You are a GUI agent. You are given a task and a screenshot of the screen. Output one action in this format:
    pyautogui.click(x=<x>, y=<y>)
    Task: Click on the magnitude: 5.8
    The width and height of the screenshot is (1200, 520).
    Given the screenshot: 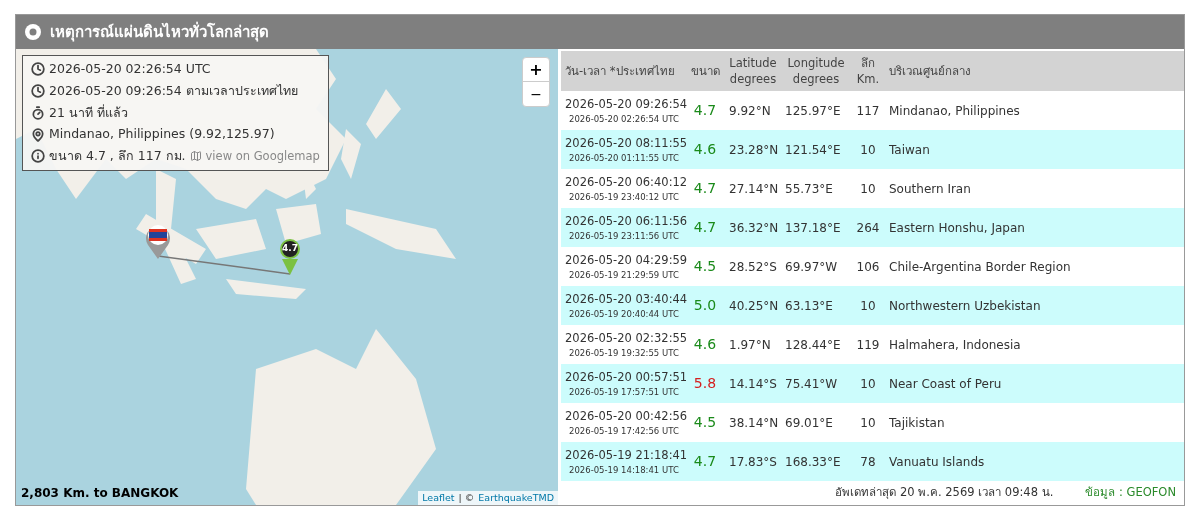 What is the action you would take?
    pyautogui.click(x=705, y=383)
    